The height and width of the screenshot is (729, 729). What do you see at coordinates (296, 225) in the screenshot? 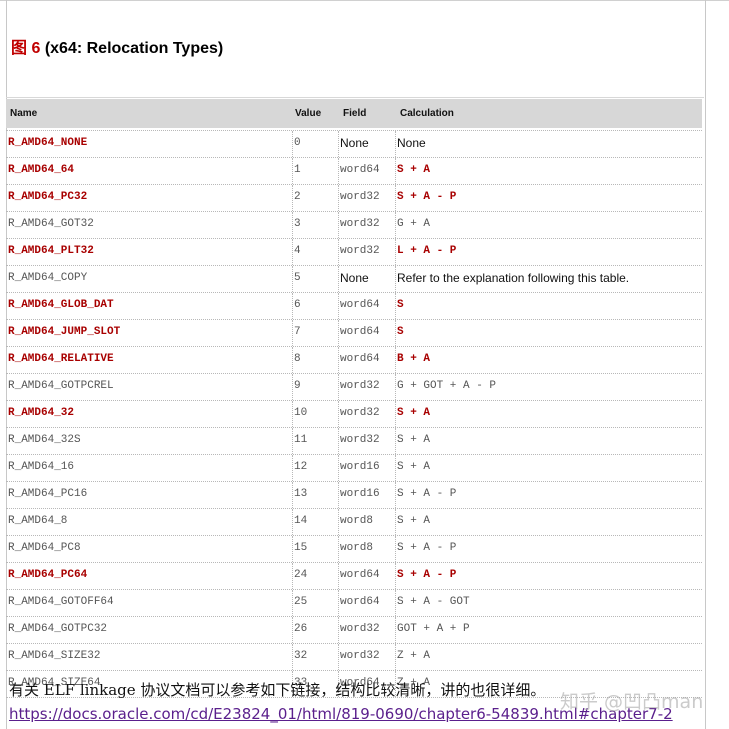
I see `cell-value: 3` at bounding box center [296, 225].